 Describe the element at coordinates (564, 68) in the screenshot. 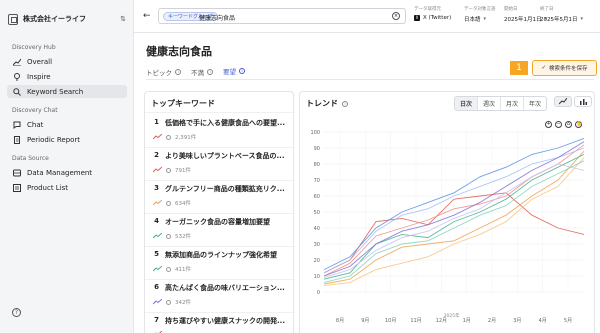

I see `save-search-button: ✓ 検索条件を保存` at that location.